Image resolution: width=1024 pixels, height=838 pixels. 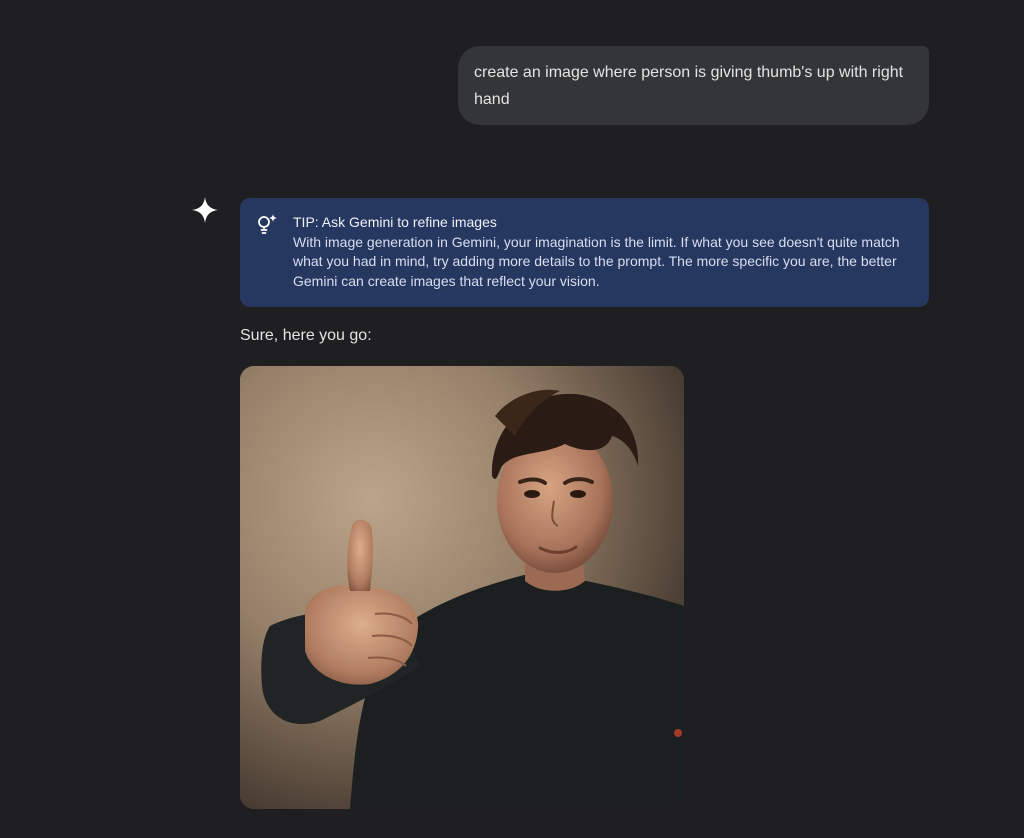 What do you see at coordinates (306, 335) in the screenshot?
I see `assistant-reply-text: Sure, here you go:` at bounding box center [306, 335].